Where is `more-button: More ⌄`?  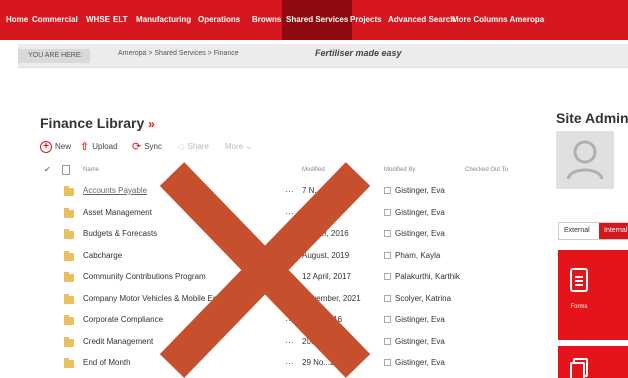
more-button: More ⌄ is located at coordinates (238, 147).